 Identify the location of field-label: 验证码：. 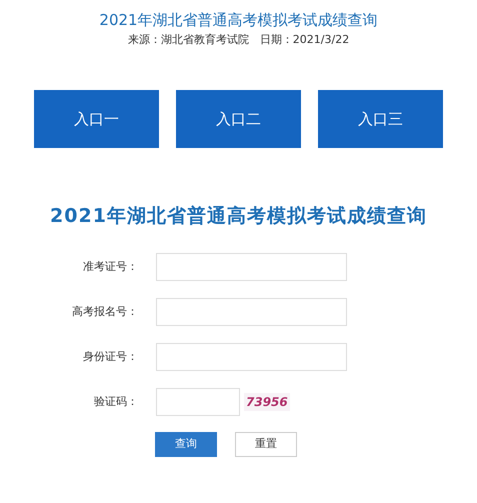
(116, 402).